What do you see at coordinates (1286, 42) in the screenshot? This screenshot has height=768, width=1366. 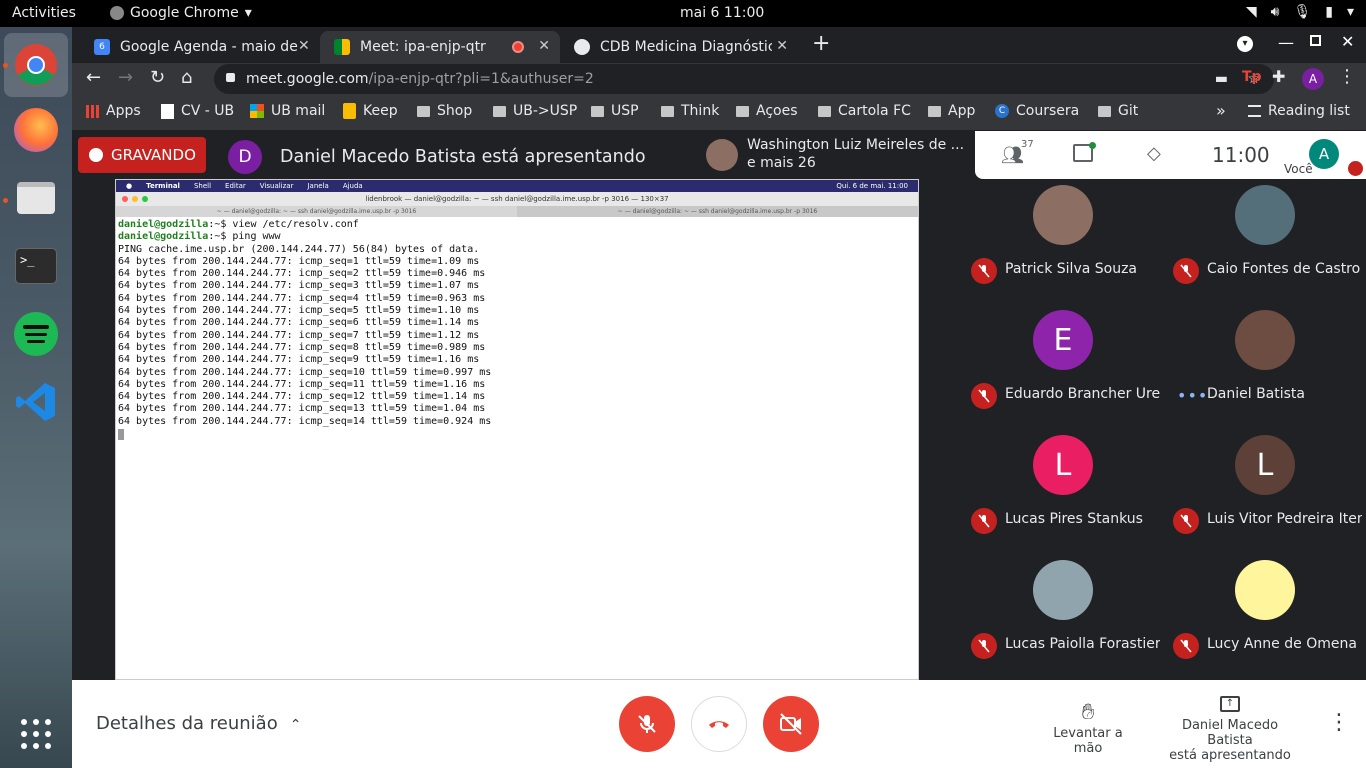 I see `minimize-icon: —` at bounding box center [1286, 42].